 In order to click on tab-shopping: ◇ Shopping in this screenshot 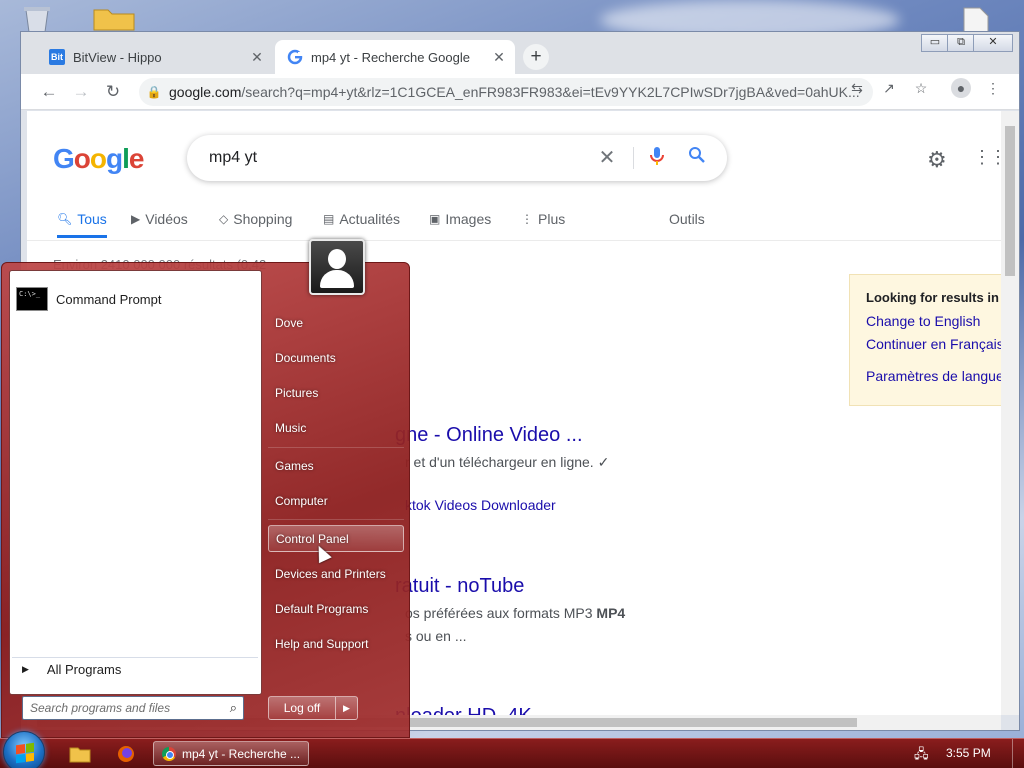, I will do `click(255, 219)`.